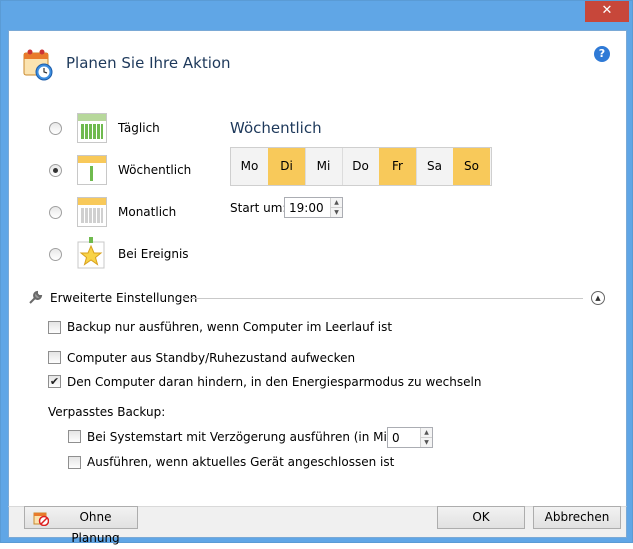  I want to click on option-event-label: Bei Ereignis, so click(153, 254).